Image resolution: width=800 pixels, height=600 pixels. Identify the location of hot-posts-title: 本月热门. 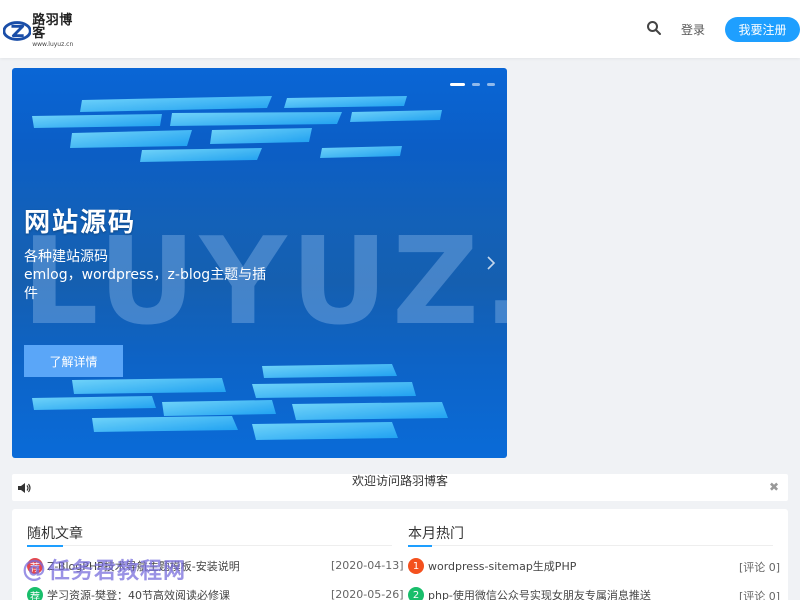
(436, 534).